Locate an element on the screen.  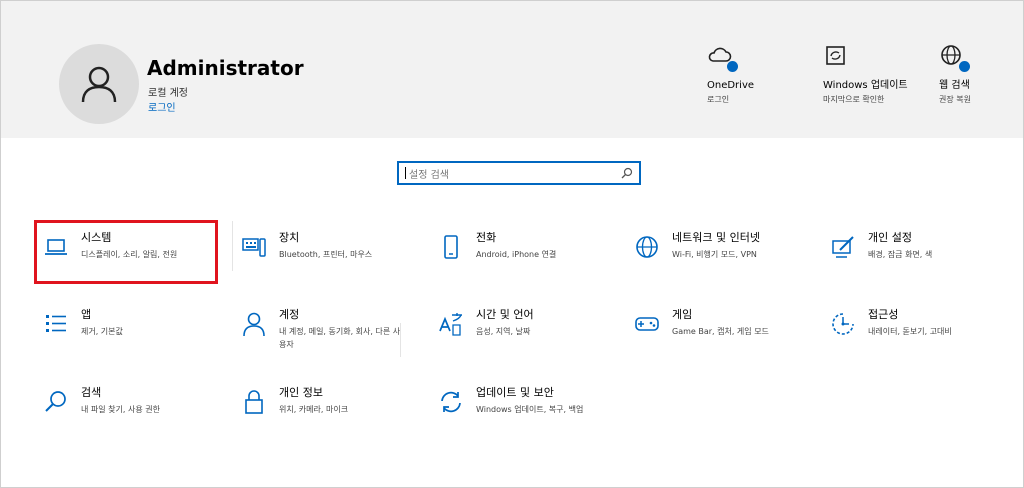
tile-time-language: 시간 및 언어 음성, 지역, 날짜 is located at coordinates (528, 335).